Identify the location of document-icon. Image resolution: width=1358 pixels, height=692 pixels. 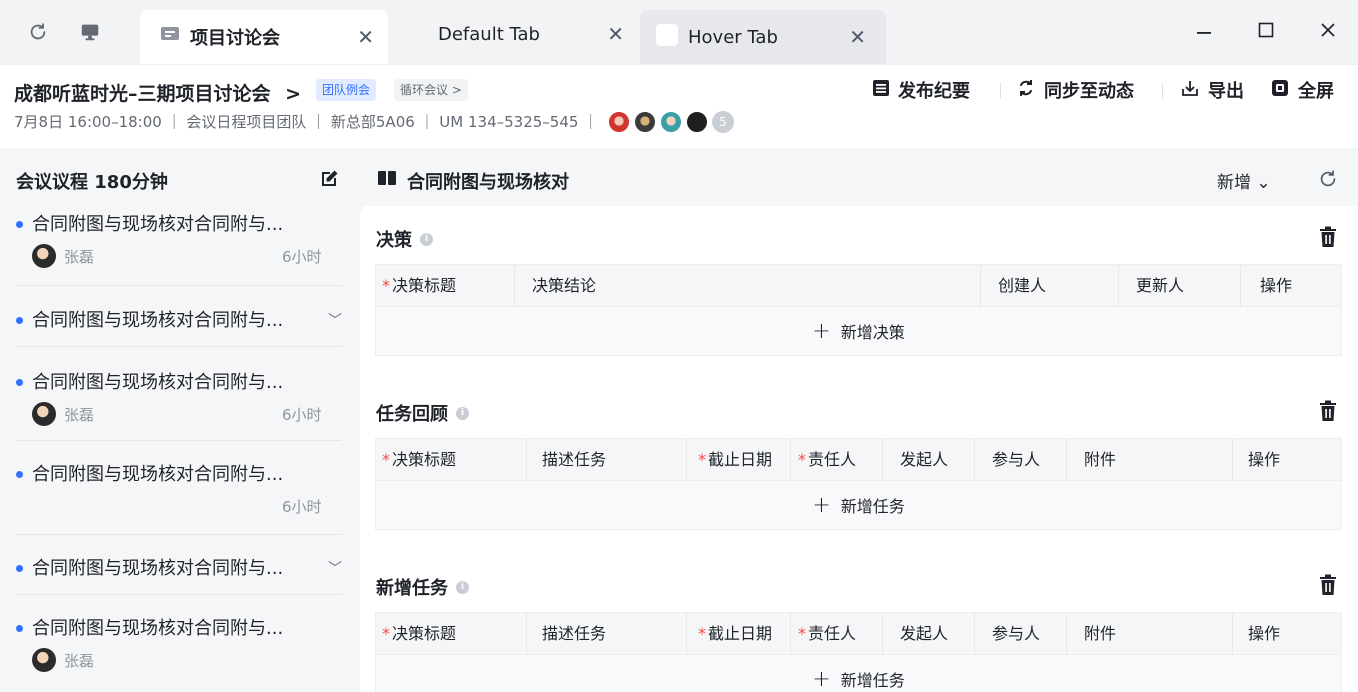
(881, 90).